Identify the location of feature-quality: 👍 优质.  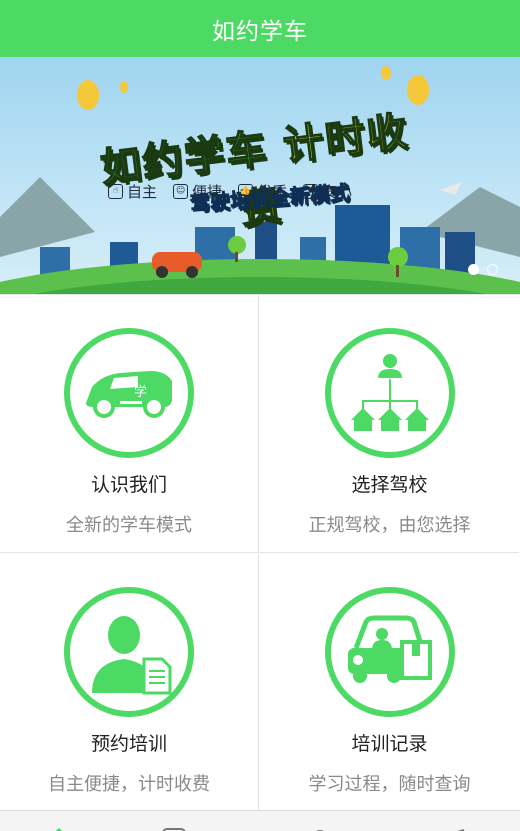
(262, 191).